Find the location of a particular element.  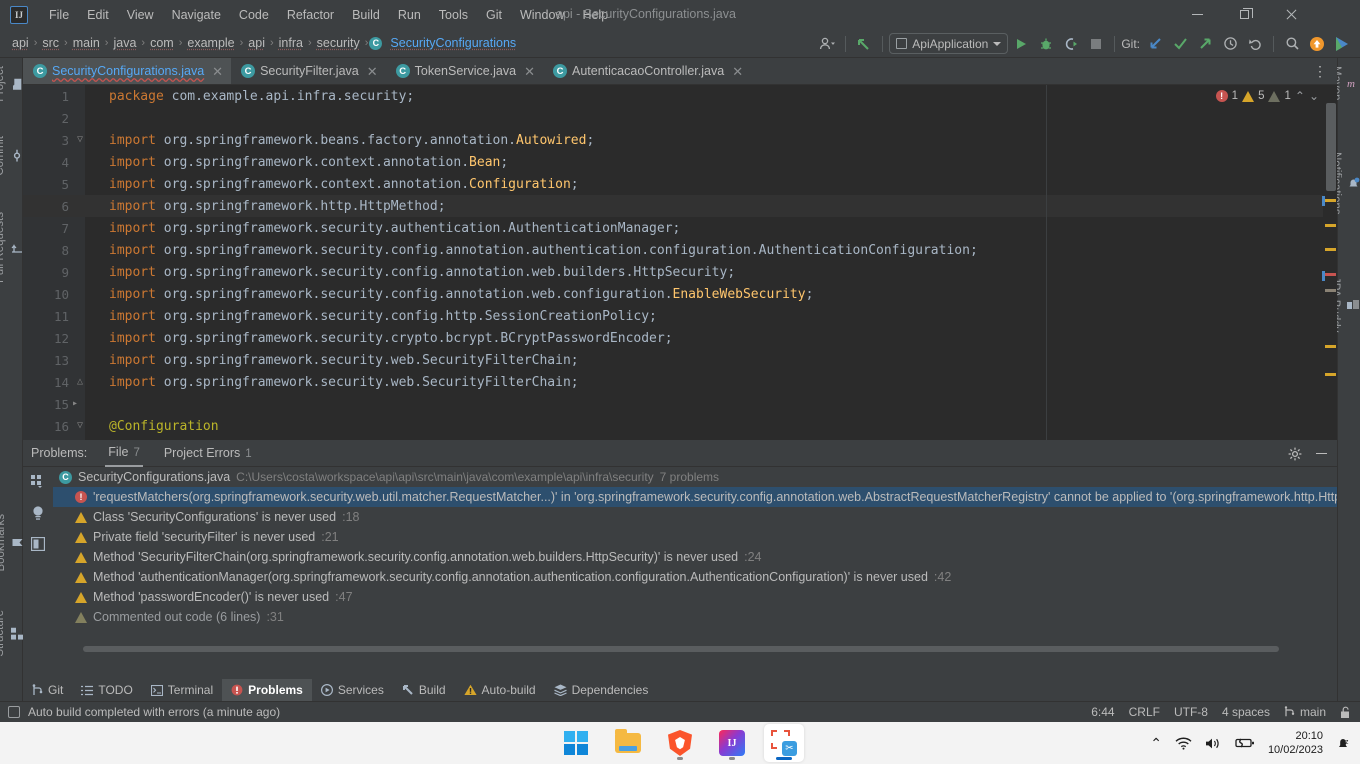

git-branch-widget: main is located at coordinates (1305, 712).